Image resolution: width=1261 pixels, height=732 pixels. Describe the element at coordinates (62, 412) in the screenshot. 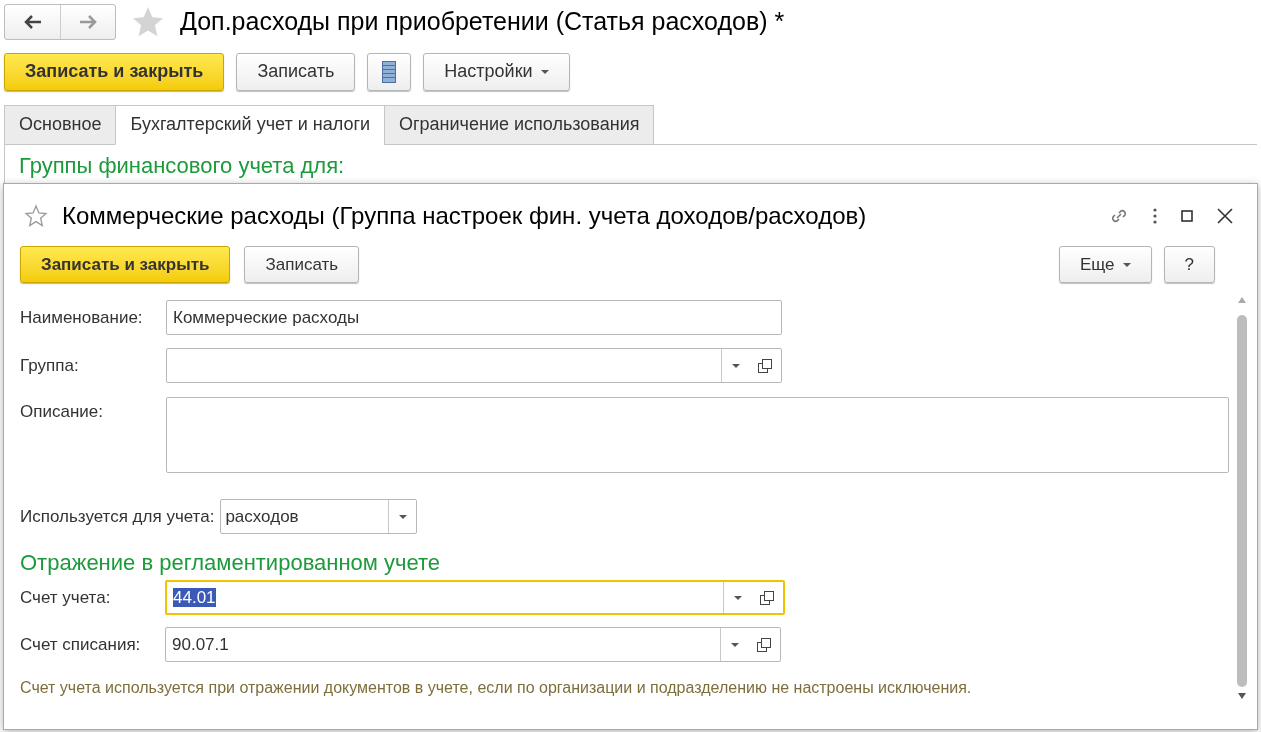

I see `field-label: Описание:` at that location.